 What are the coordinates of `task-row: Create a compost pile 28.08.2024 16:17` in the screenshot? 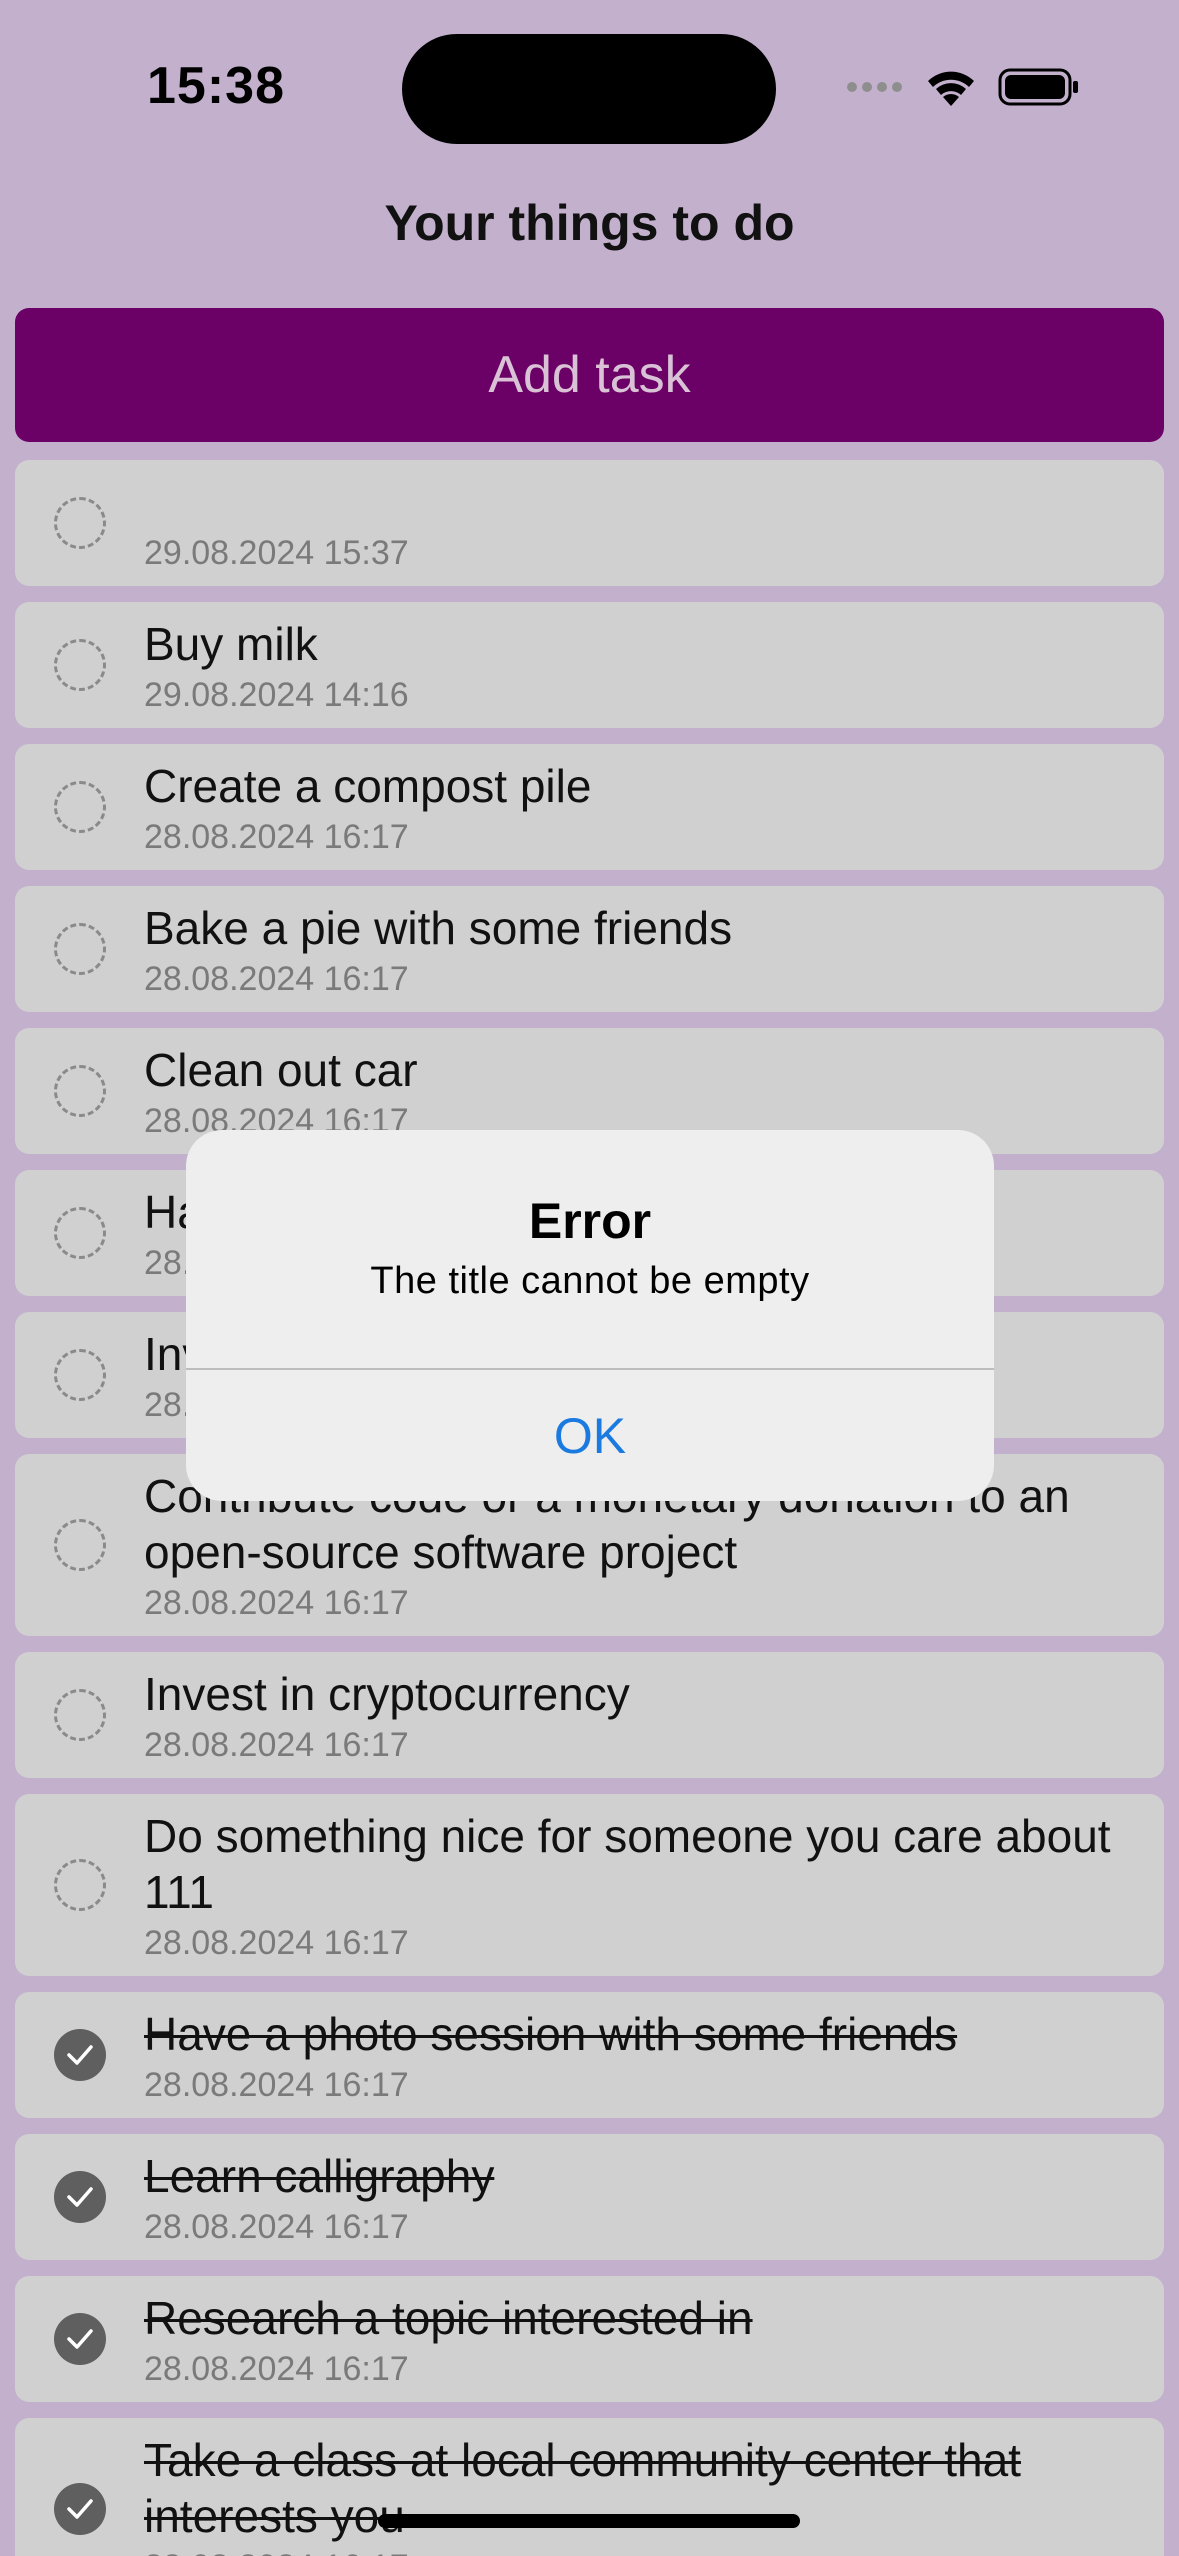 It's located at (589, 807).